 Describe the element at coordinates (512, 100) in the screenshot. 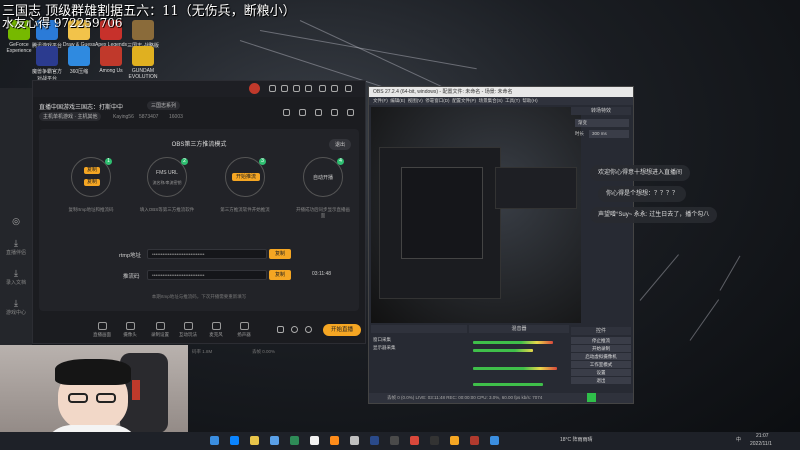

I see `menu-tools: 工具(T)` at that location.